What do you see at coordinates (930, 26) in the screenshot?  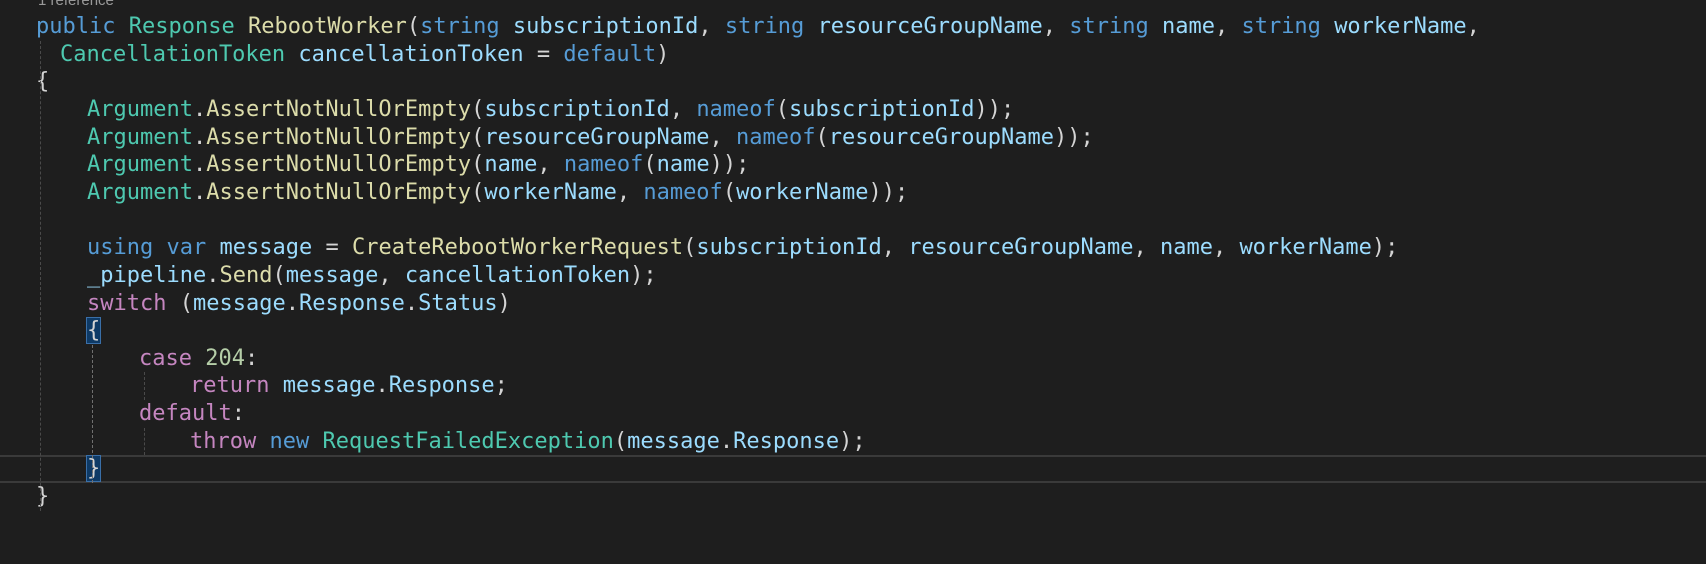 I see `code-token: resourceGroupName` at bounding box center [930, 26].